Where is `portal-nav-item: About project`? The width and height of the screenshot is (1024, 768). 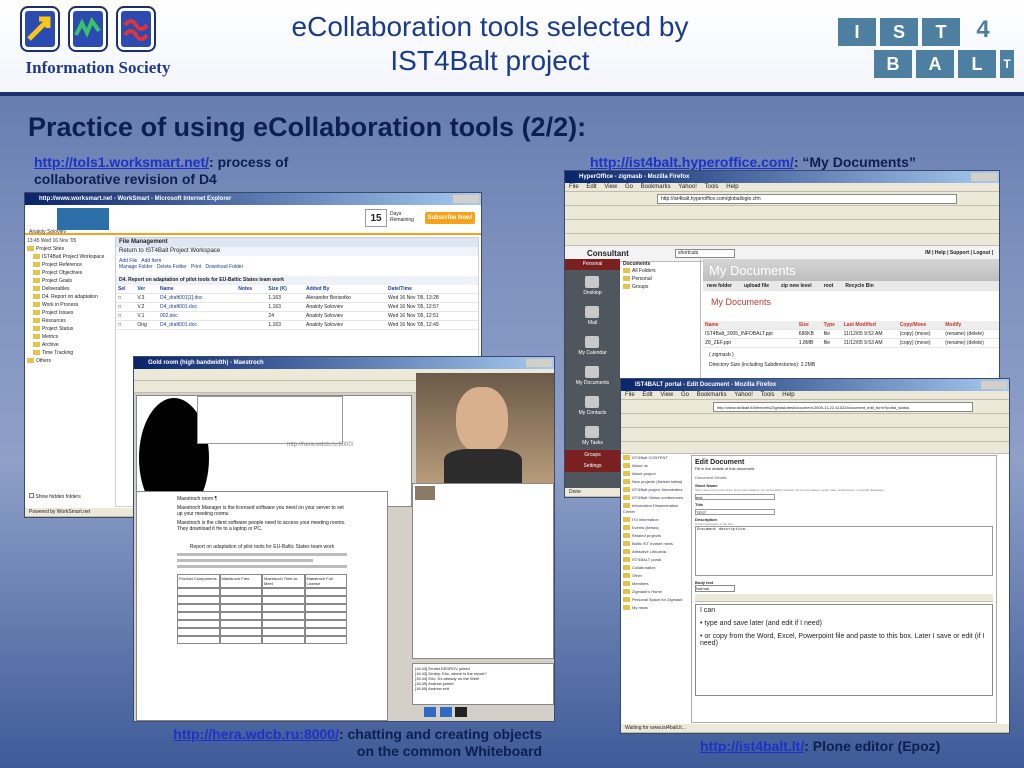 portal-nav-item: About project is located at coordinates (655, 474).